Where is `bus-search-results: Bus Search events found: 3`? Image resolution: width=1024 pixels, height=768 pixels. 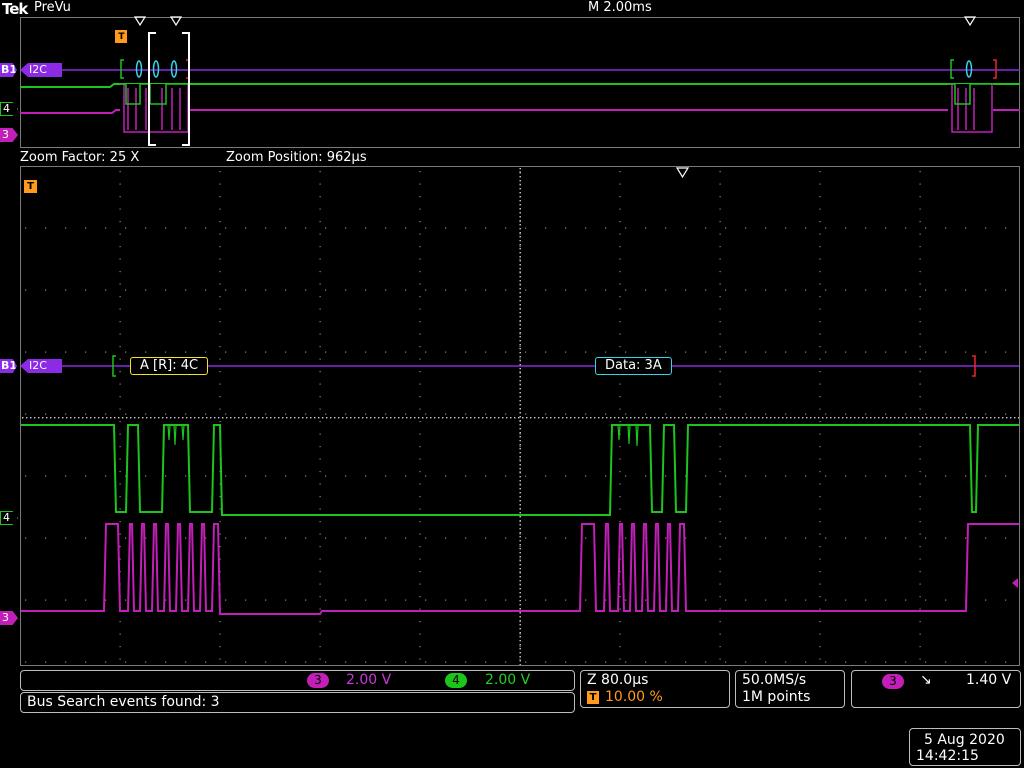
bus-search-results: Bus Search events found: 3 is located at coordinates (123, 702).